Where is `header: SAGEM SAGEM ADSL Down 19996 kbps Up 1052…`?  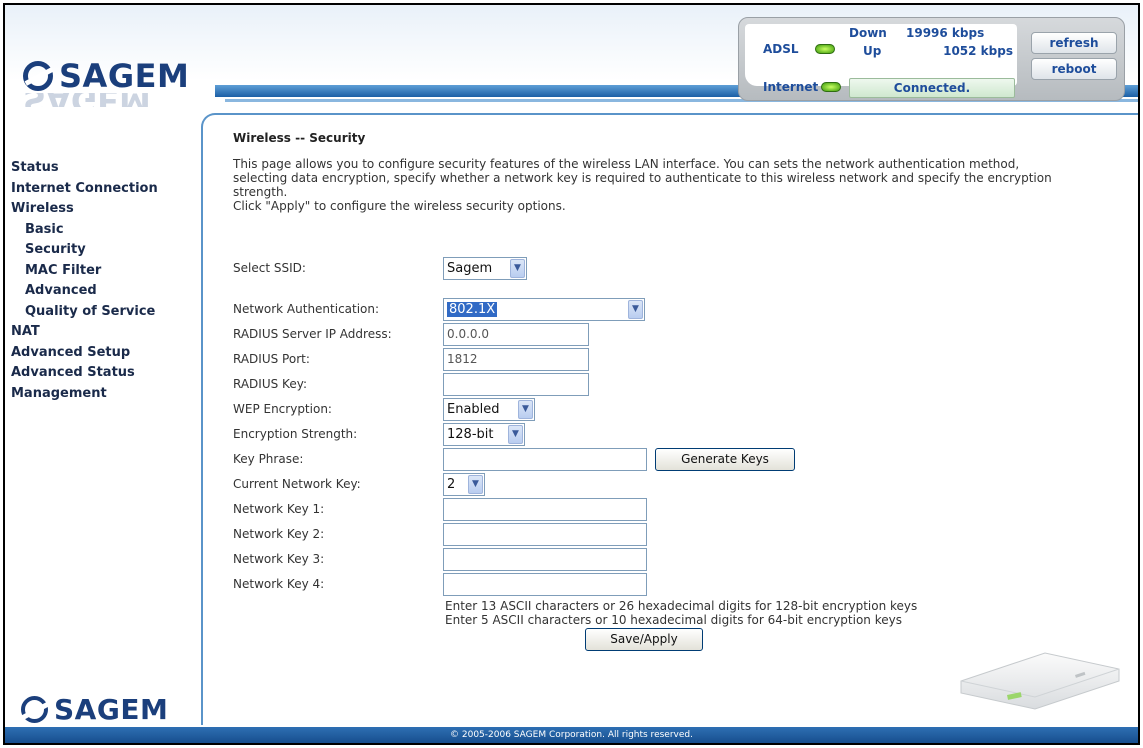
header: SAGEM SAGEM ADSL Down 19996 kbps Up 1052… is located at coordinates (571, 59).